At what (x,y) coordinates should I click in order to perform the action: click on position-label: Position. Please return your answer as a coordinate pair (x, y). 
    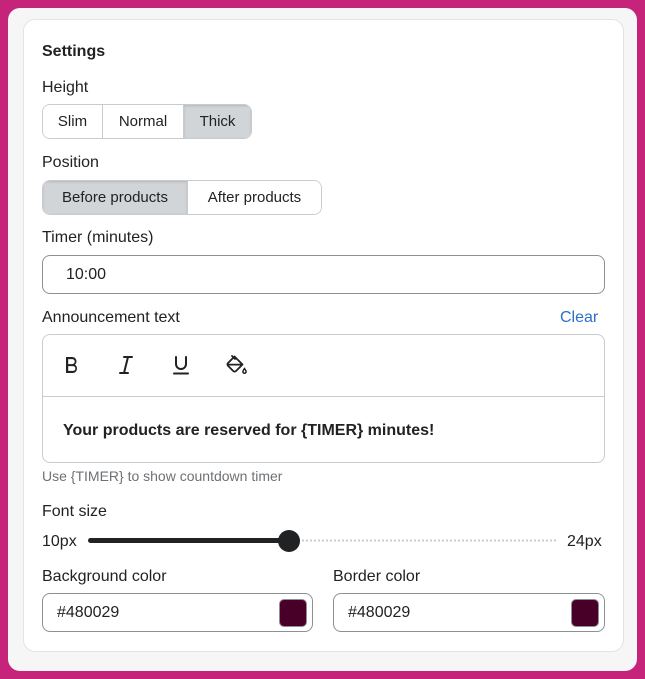
    Looking at the image, I should click on (70, 162).